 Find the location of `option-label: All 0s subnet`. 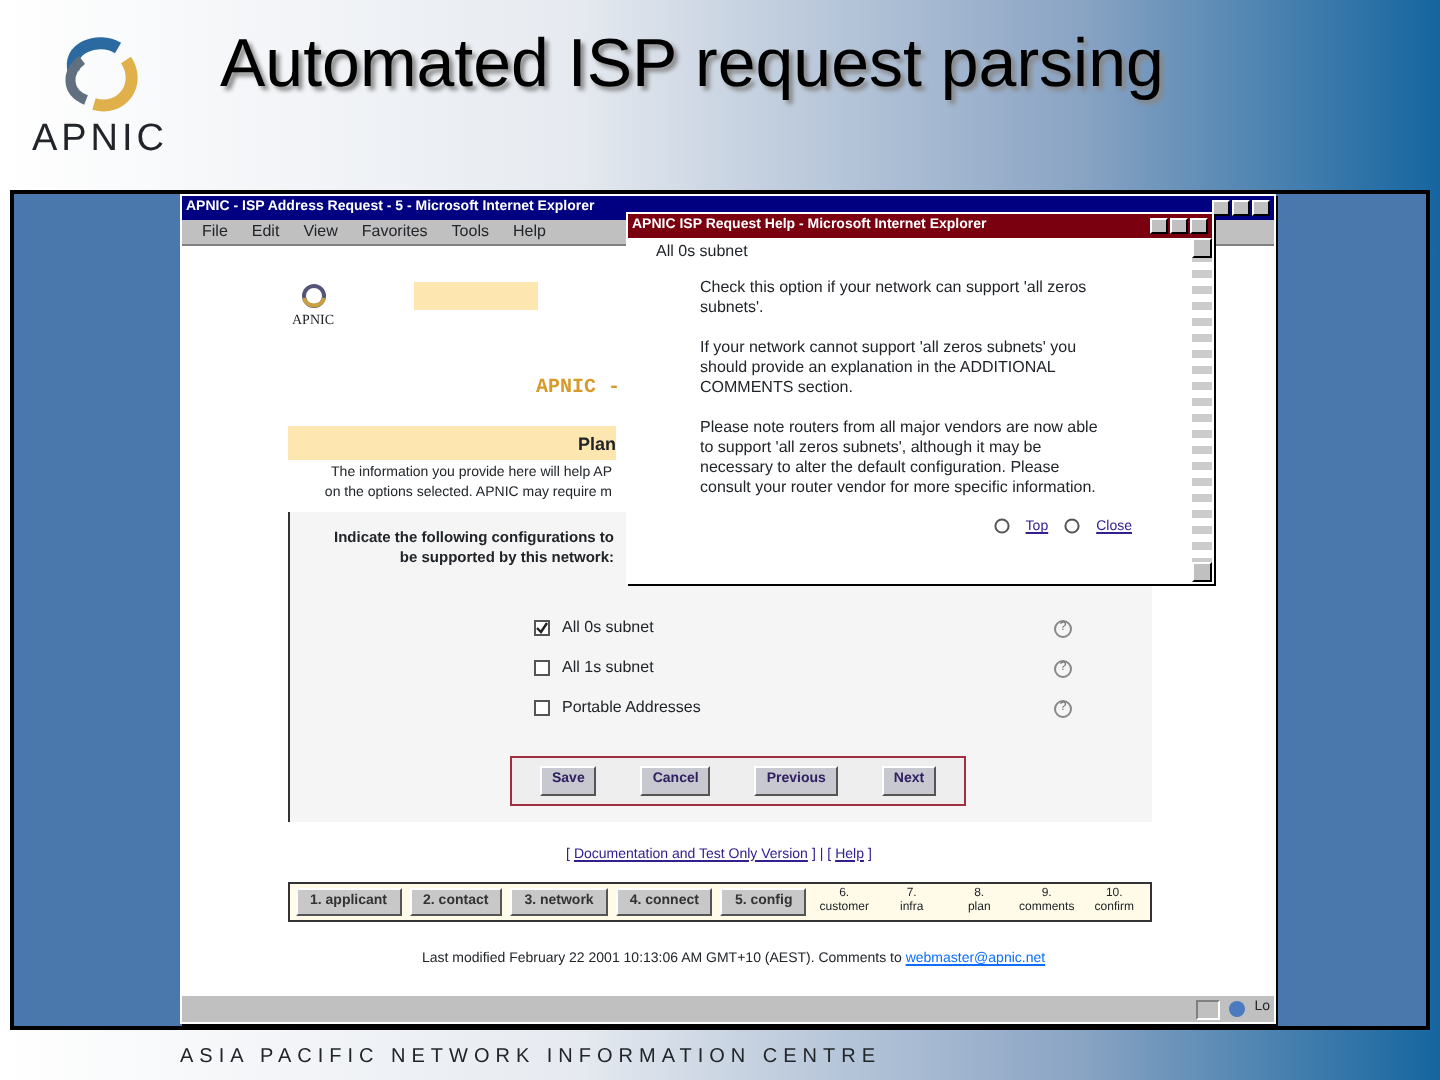

option-label: All 0s subnet is located at coordinates (608, 628).